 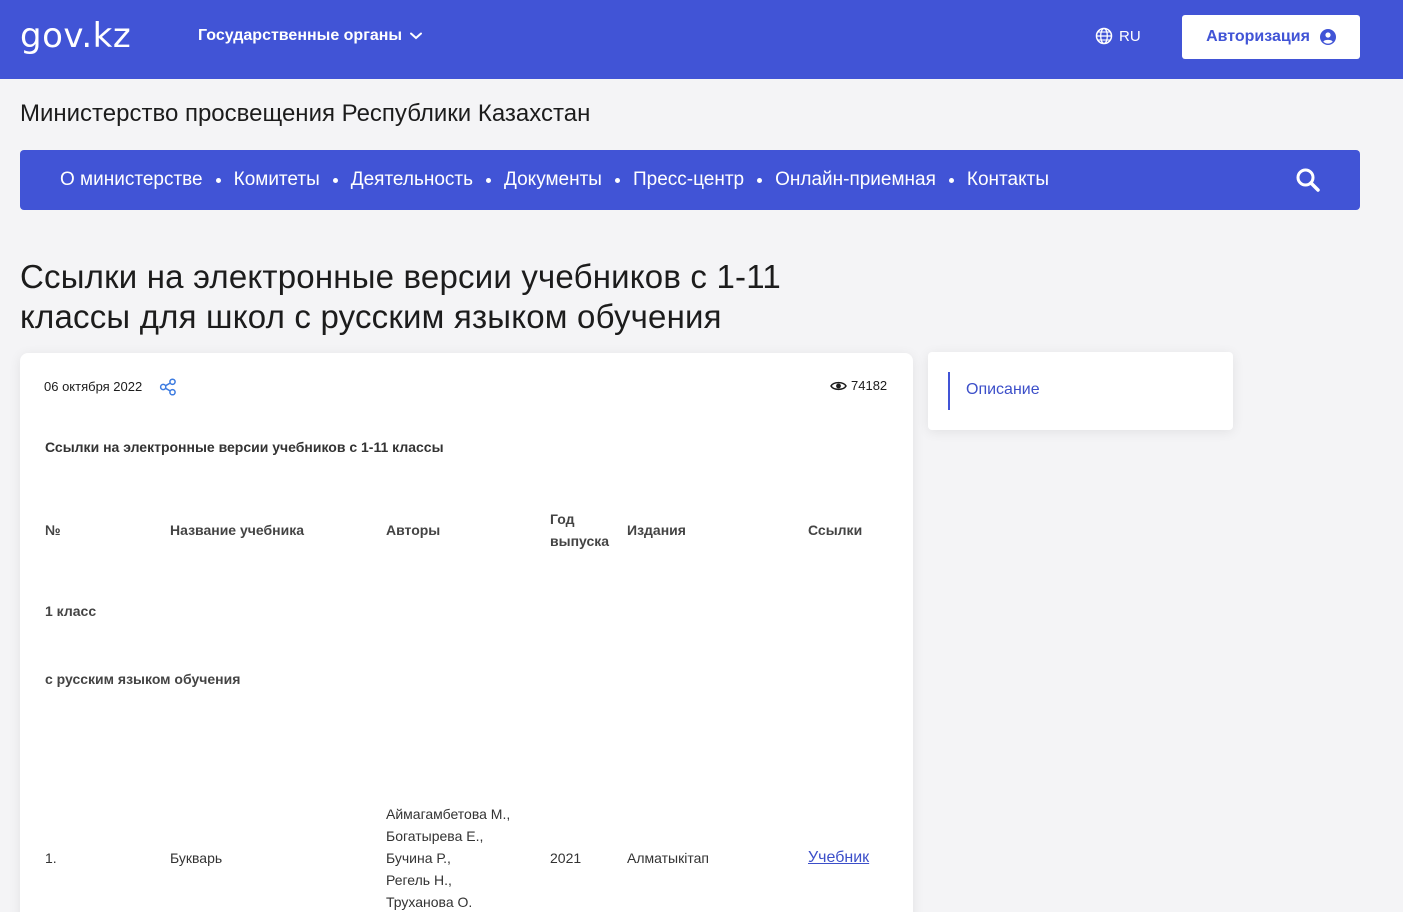 I want to click on side-nav-card: Описание, so click(x=1080, y=391).